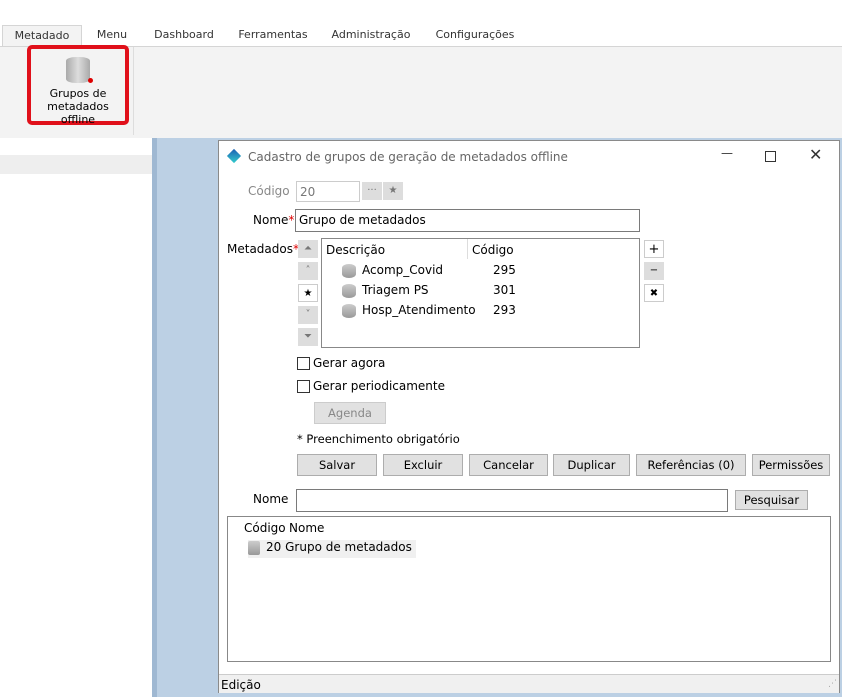  What do you see at coordinates (274, 220) in the screenshot?
I see `nome-label: Nome*` at bounding box center [274, 220].